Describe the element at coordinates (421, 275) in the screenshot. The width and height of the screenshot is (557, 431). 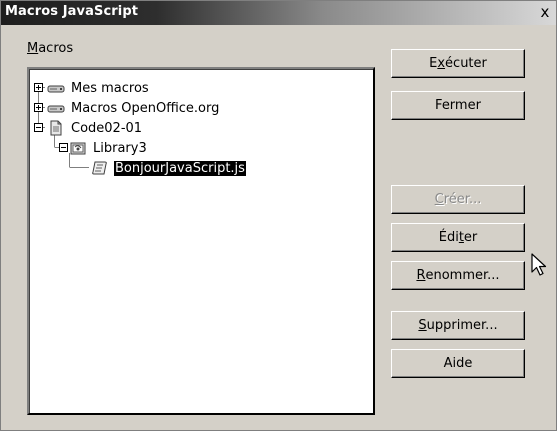
I see `rename-label-mnemonic: R` at that location.